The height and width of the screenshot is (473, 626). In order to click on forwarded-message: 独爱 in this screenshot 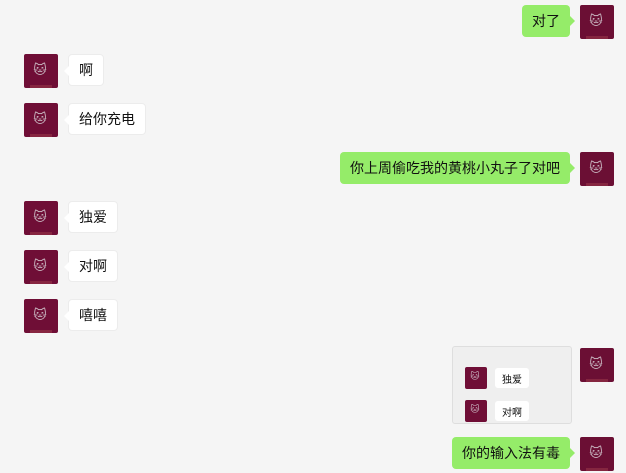, I will do `click(512, 378)`.